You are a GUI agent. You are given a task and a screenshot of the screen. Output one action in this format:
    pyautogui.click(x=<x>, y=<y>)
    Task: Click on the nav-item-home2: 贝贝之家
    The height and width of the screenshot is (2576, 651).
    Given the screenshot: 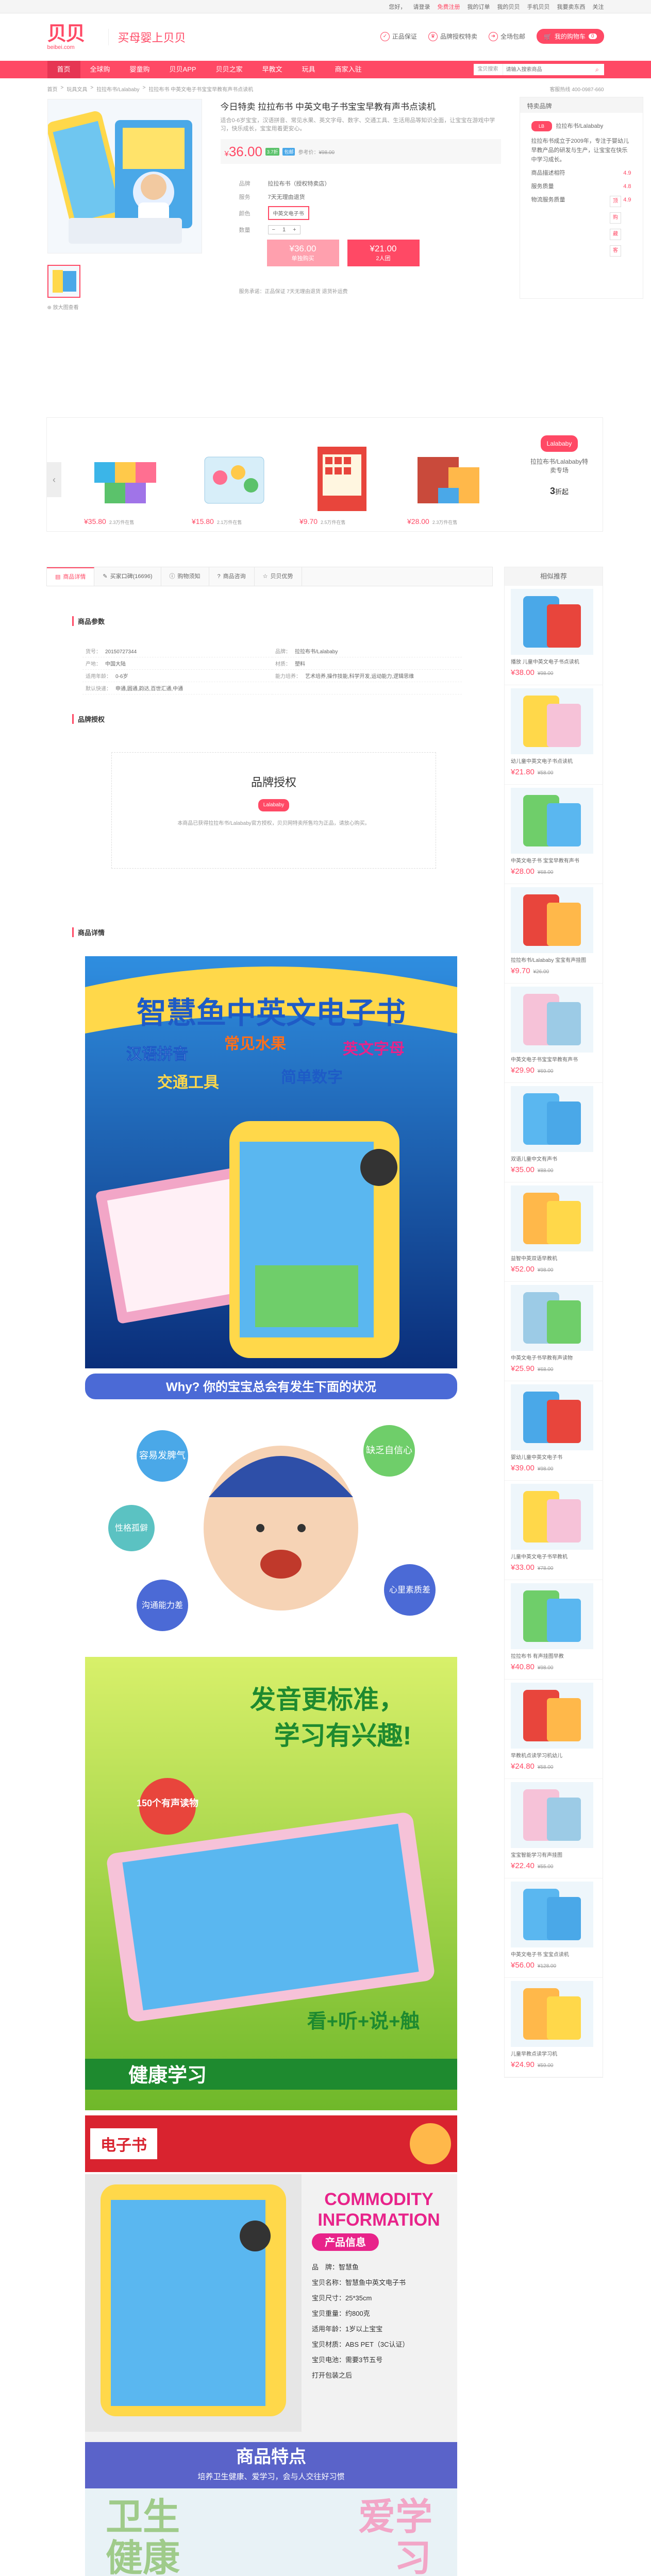 What is the action you would take?
    pyautogui.click(x=230, y=69)
    